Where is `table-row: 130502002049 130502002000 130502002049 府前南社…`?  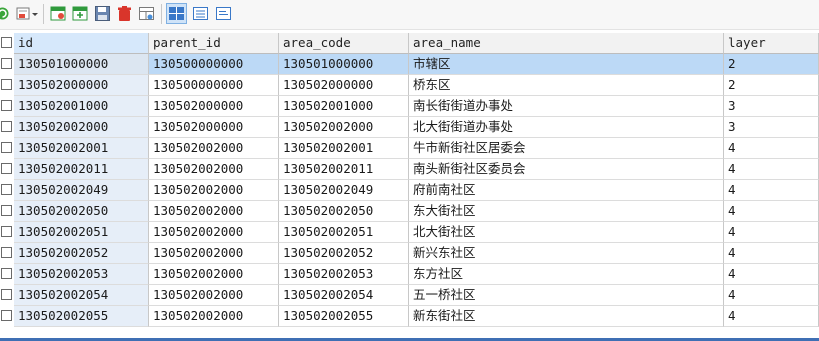 table-row: 130502002049 130502002000 130502002049 府前南社… is located at coordinates (409, 190).